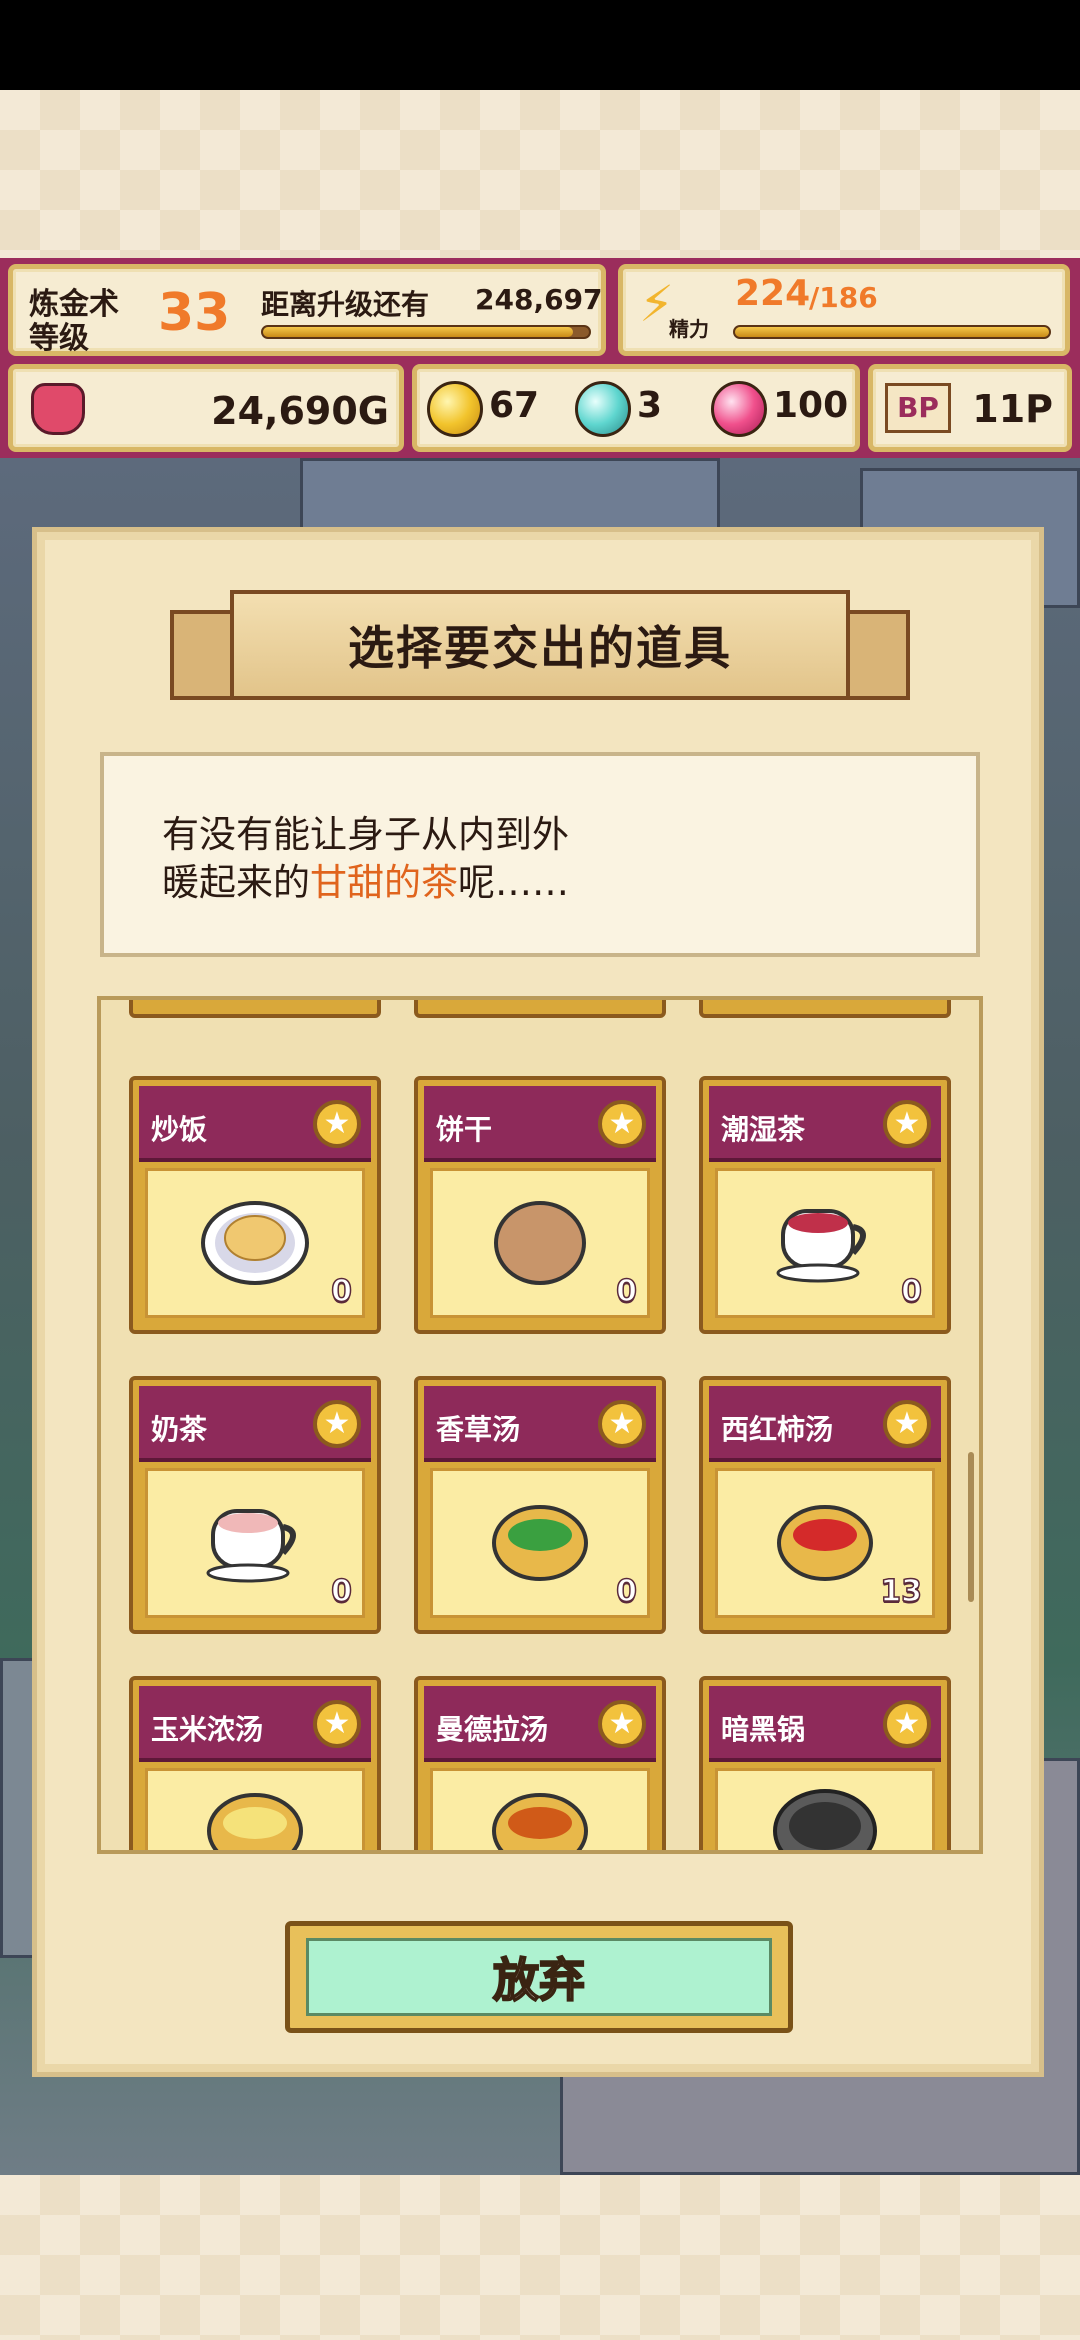  Describe the element at coordinates (540, 174) in the screenshot. I see `top-background` at that location.